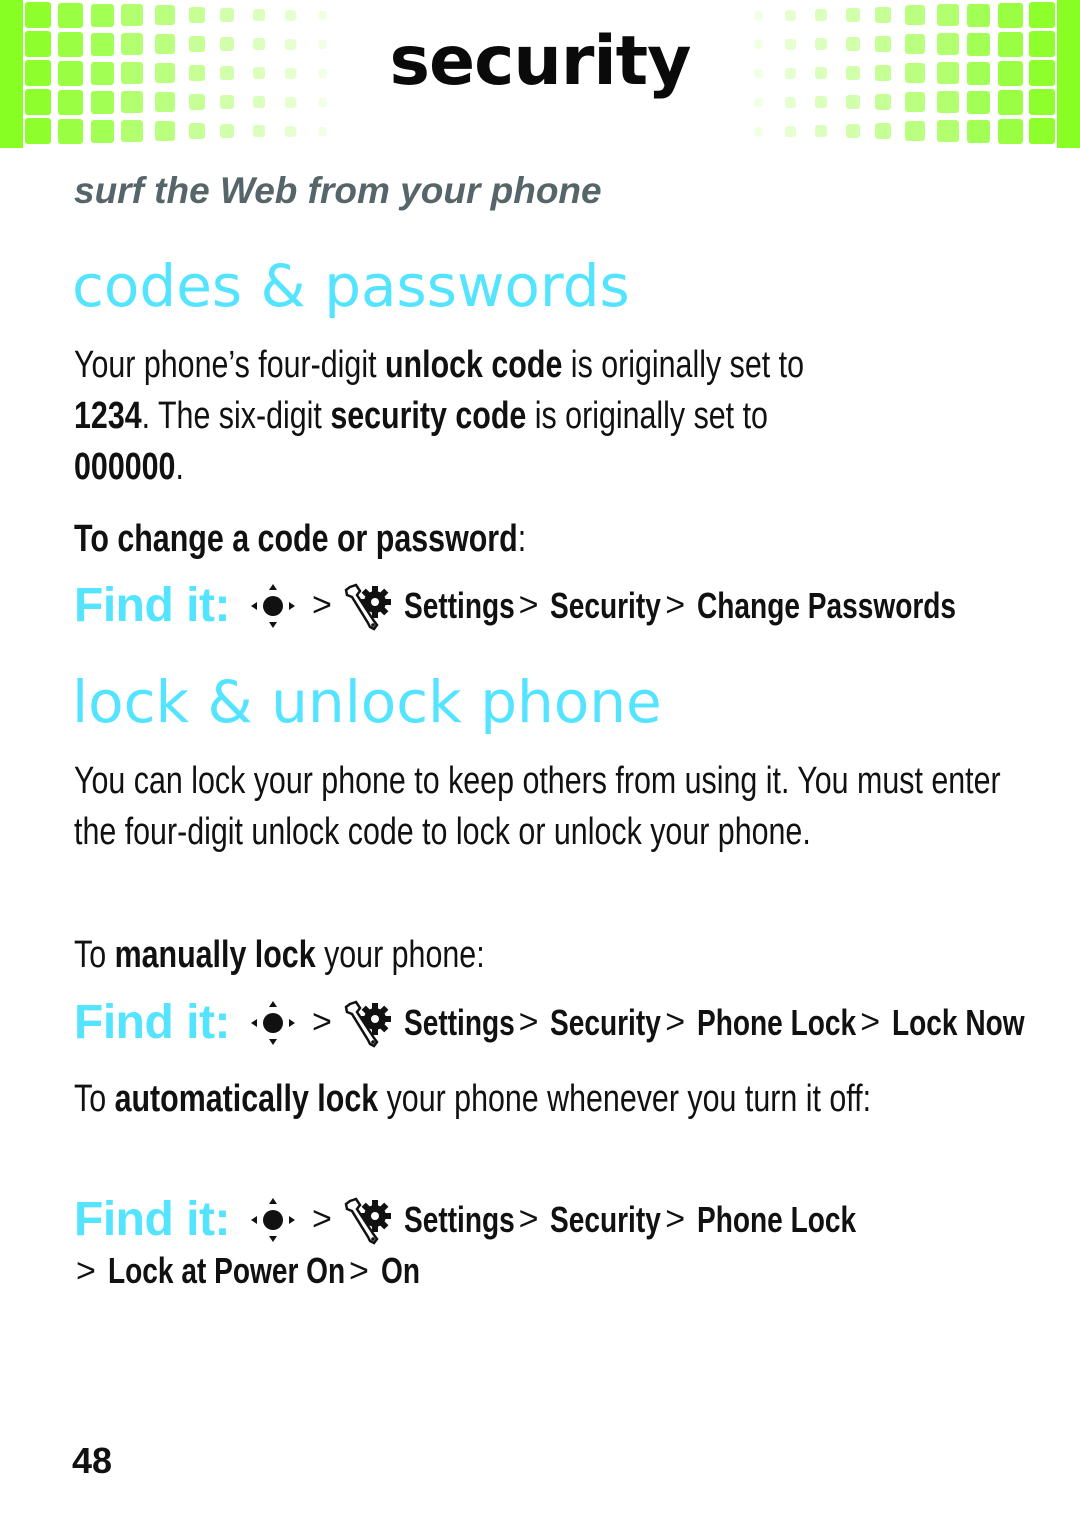  Describe the element at coordinates (540, 61) in the screenshot. I see `section-title: security` at that location.